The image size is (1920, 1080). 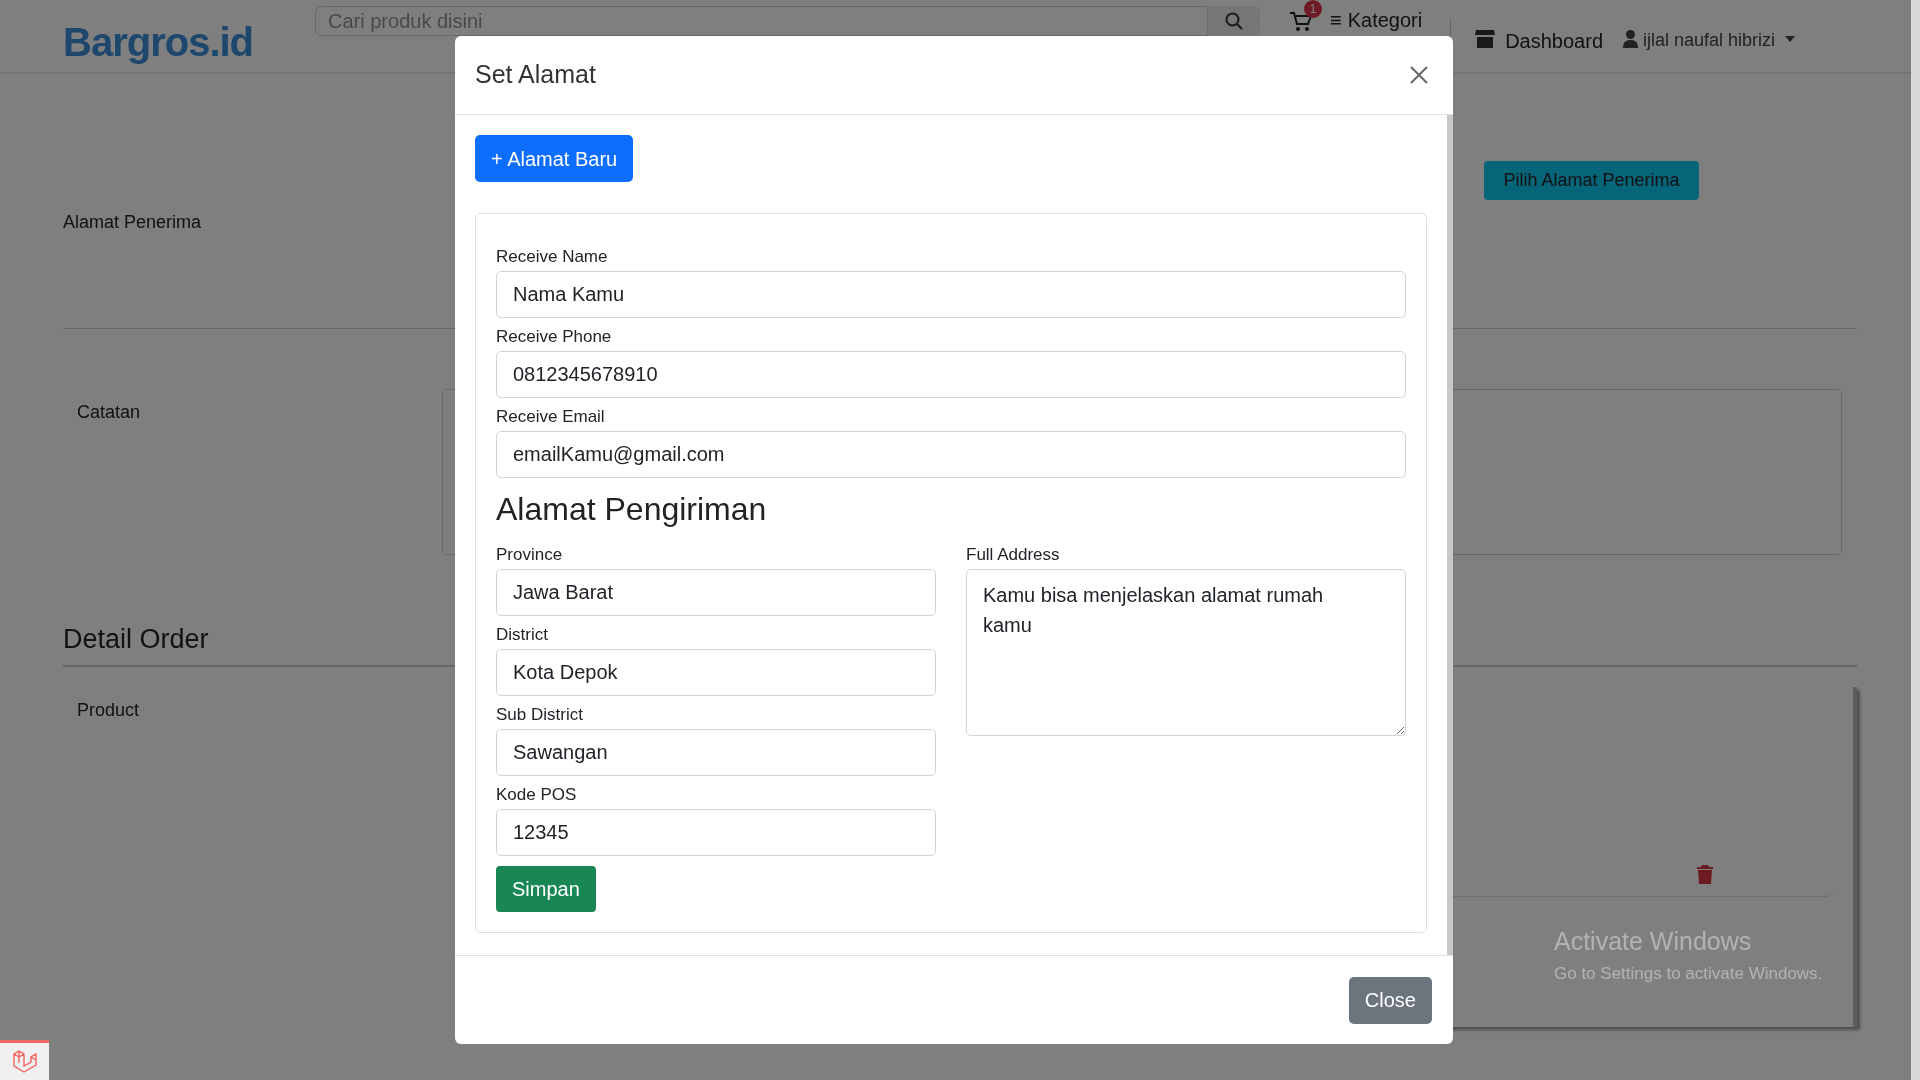 What do you see at coordinates (108, 710) in the screenshot?
I see `section-label: Product` at bounding box center [108, 710].